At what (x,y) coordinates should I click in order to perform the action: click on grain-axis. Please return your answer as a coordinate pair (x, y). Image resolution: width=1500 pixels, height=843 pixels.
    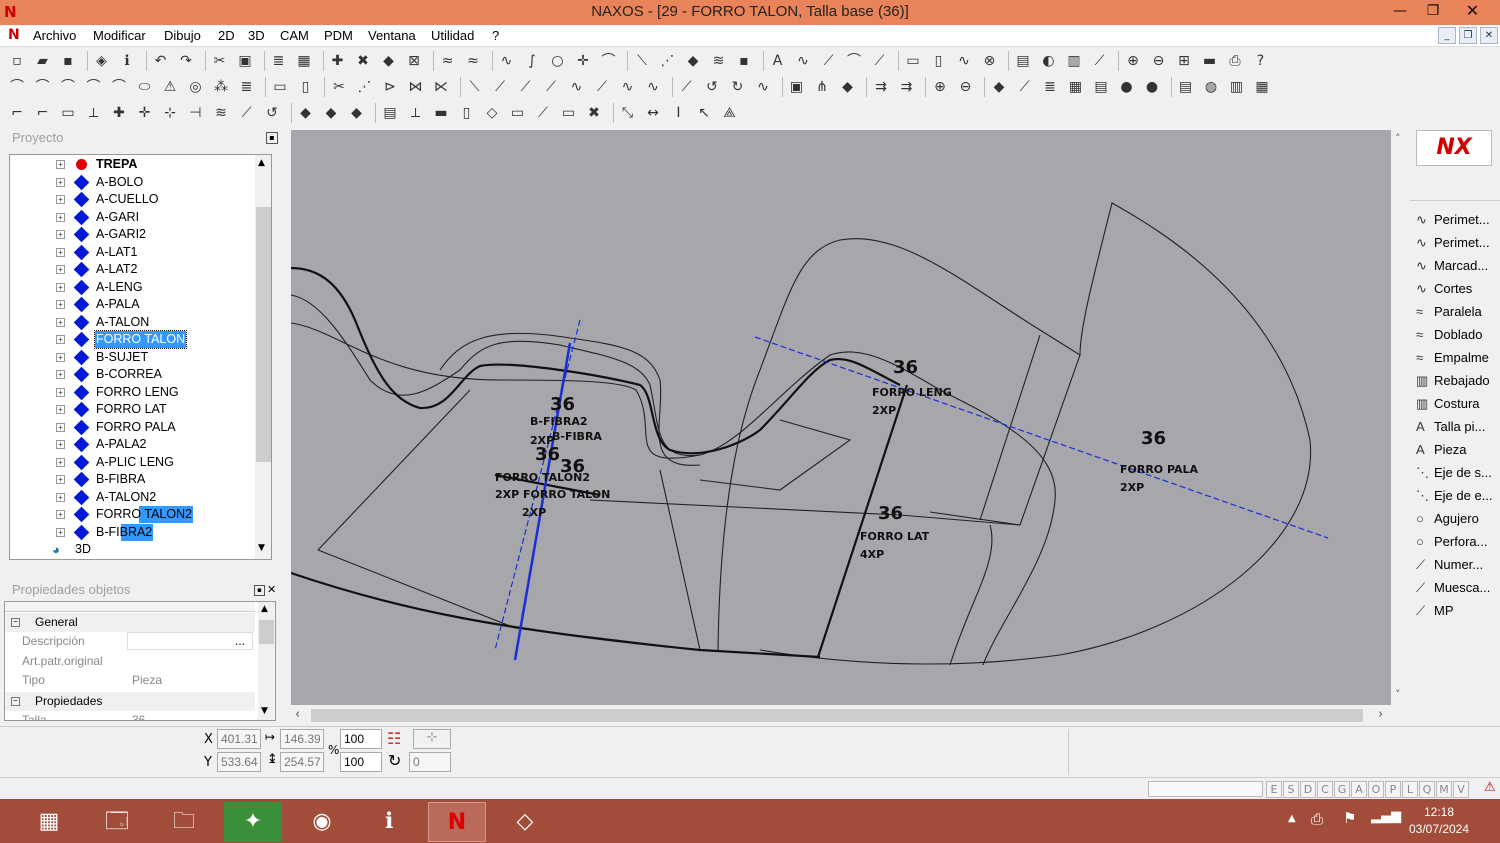
    Looking at the image, I should click on (537, 485).